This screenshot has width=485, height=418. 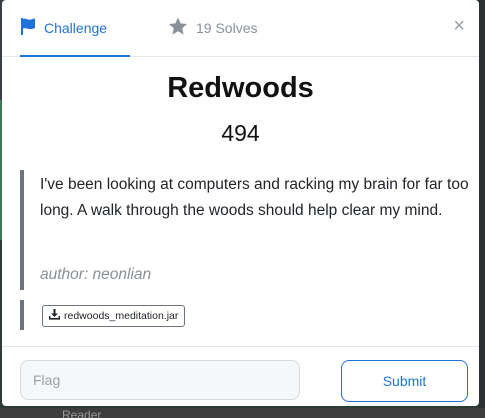 What do you see at coordinates (459, 26) in the screenshot?
I see `close-icon: ×` at bounding box center [459, 26].